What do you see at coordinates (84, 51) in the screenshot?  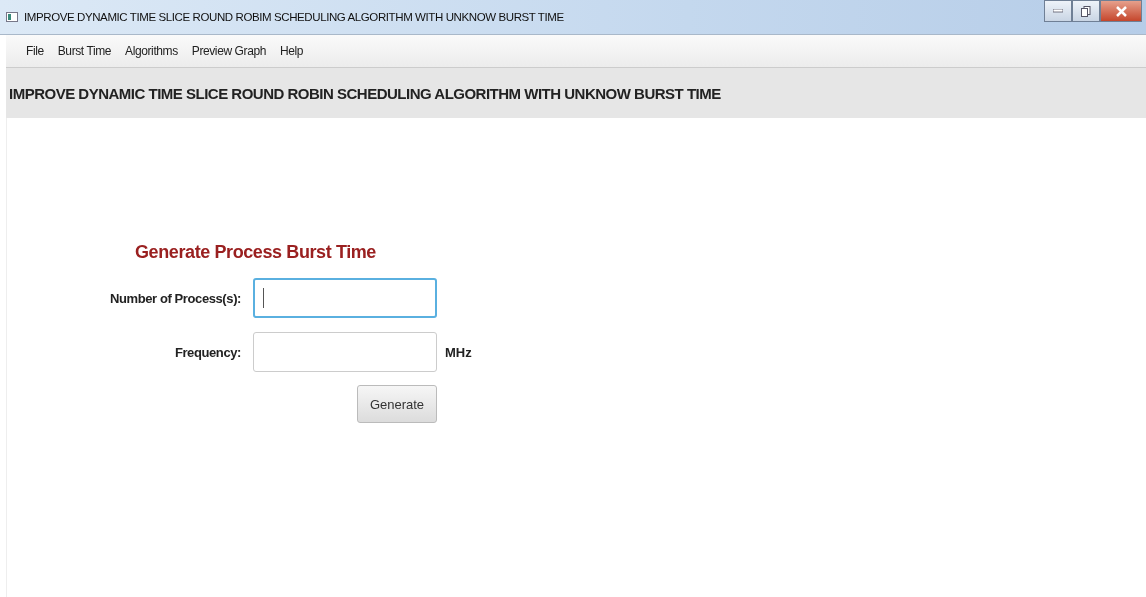 I see `menu-item: Burst Time` at bounding box center [84, 51].